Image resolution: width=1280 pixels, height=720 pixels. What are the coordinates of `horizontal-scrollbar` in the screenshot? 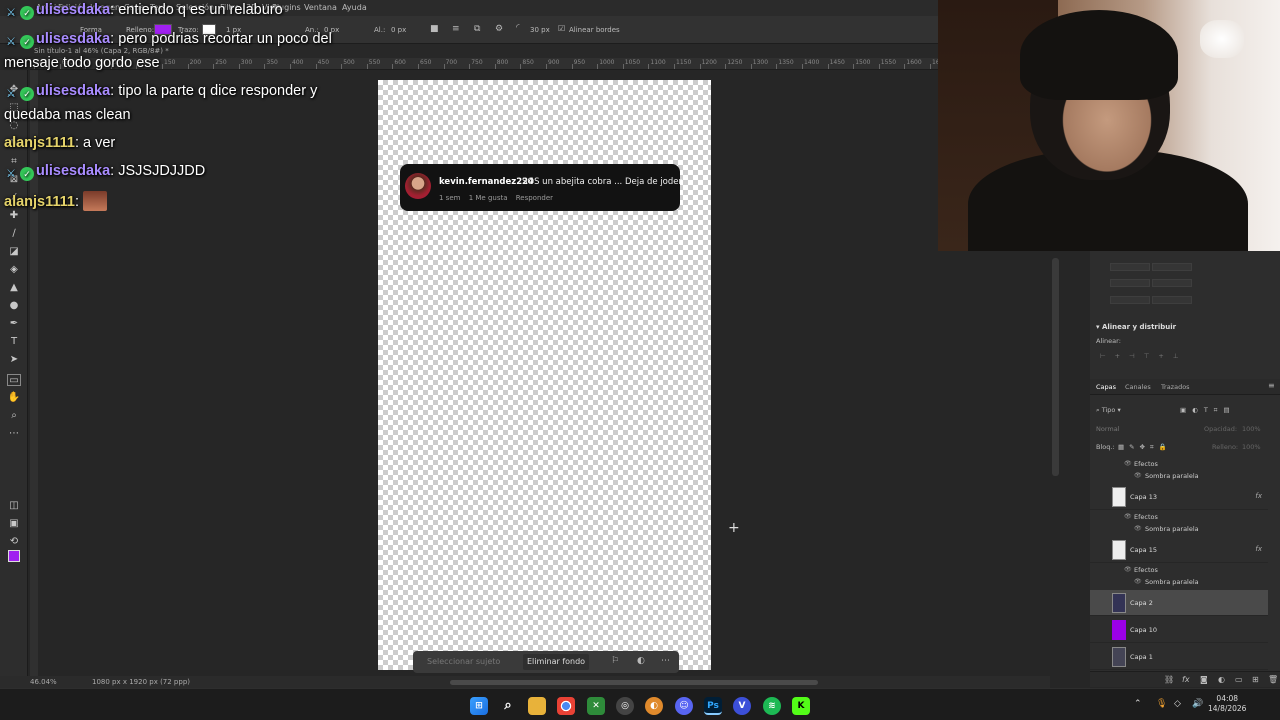 It's located at (634, 682).